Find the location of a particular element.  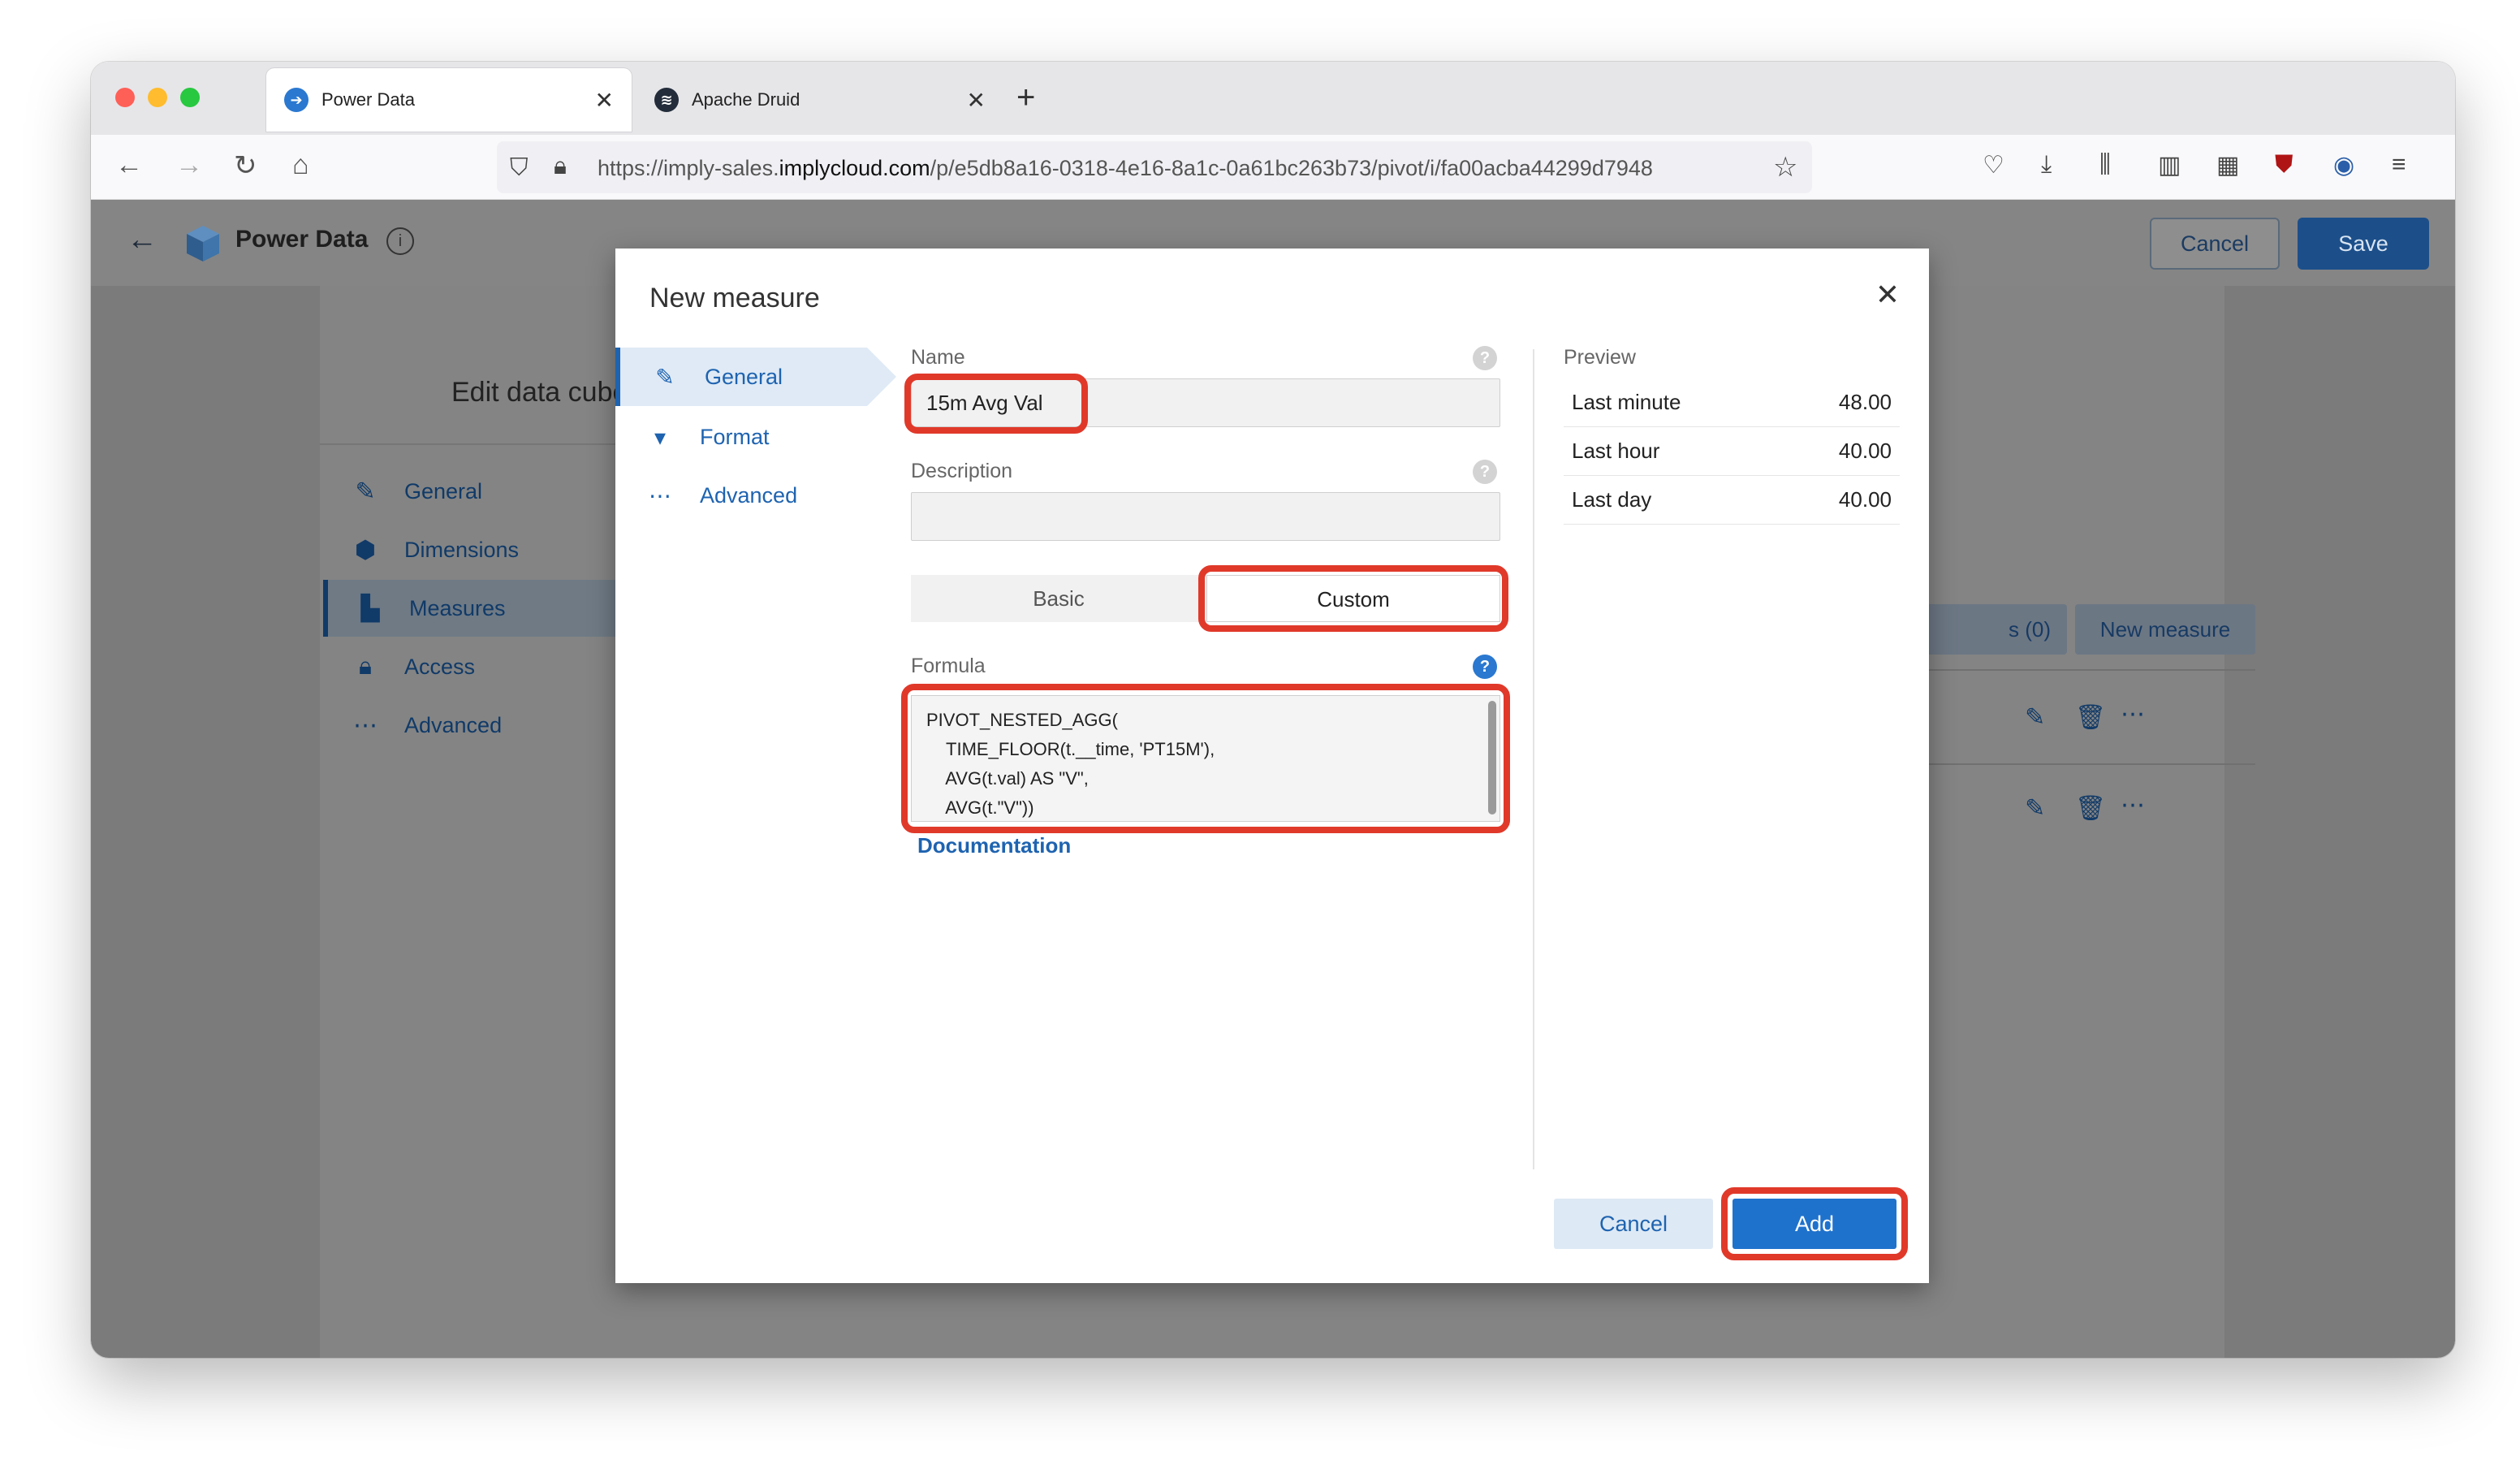

power-data-favicon-icon: ➔ is located at coordinates (296, 100).